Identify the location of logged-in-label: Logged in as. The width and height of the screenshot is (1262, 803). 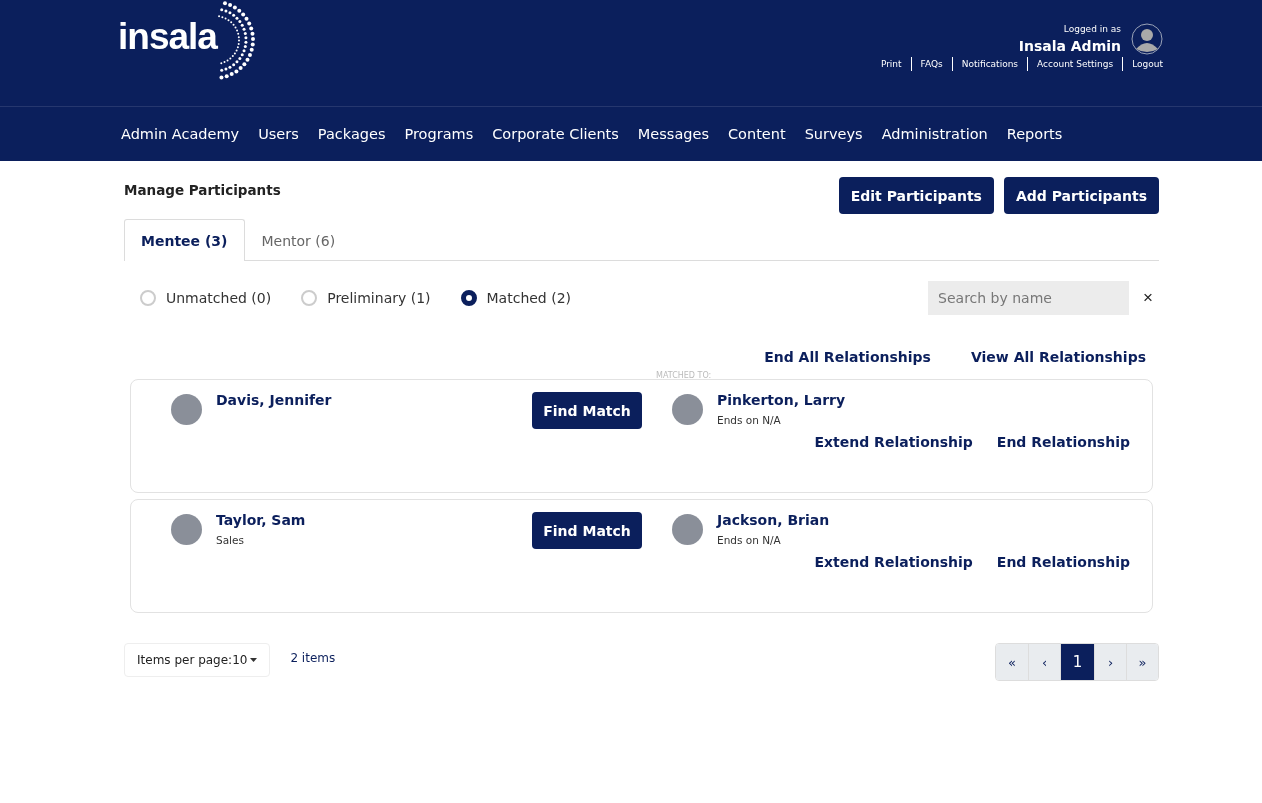
(1092, 29).